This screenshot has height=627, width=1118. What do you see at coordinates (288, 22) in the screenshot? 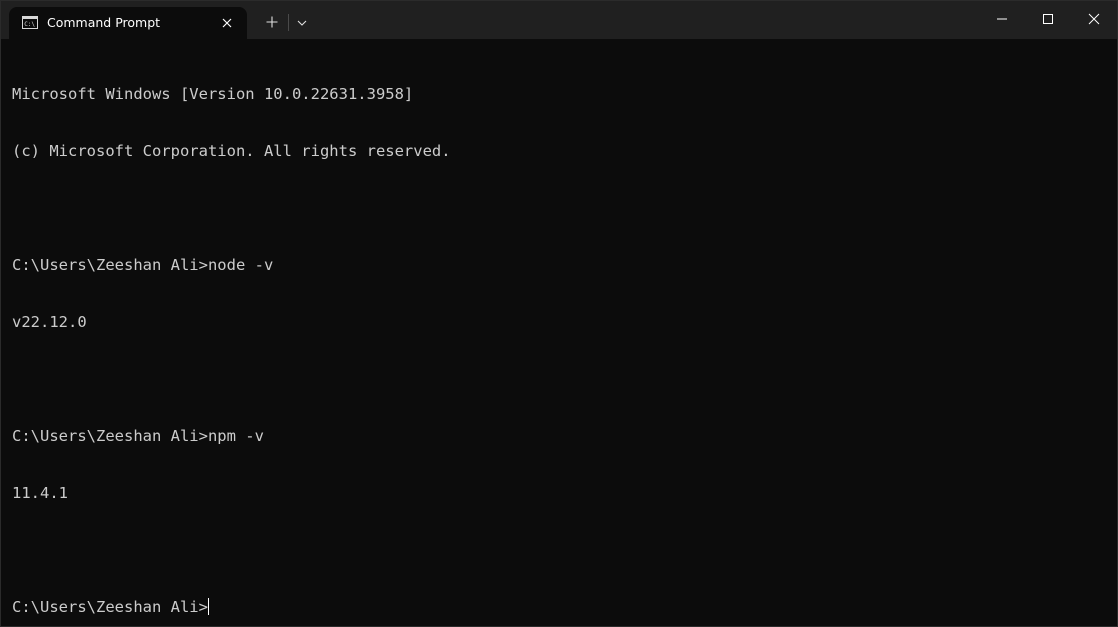
I see `titlebar-divider` at bounding box center [288, 22].